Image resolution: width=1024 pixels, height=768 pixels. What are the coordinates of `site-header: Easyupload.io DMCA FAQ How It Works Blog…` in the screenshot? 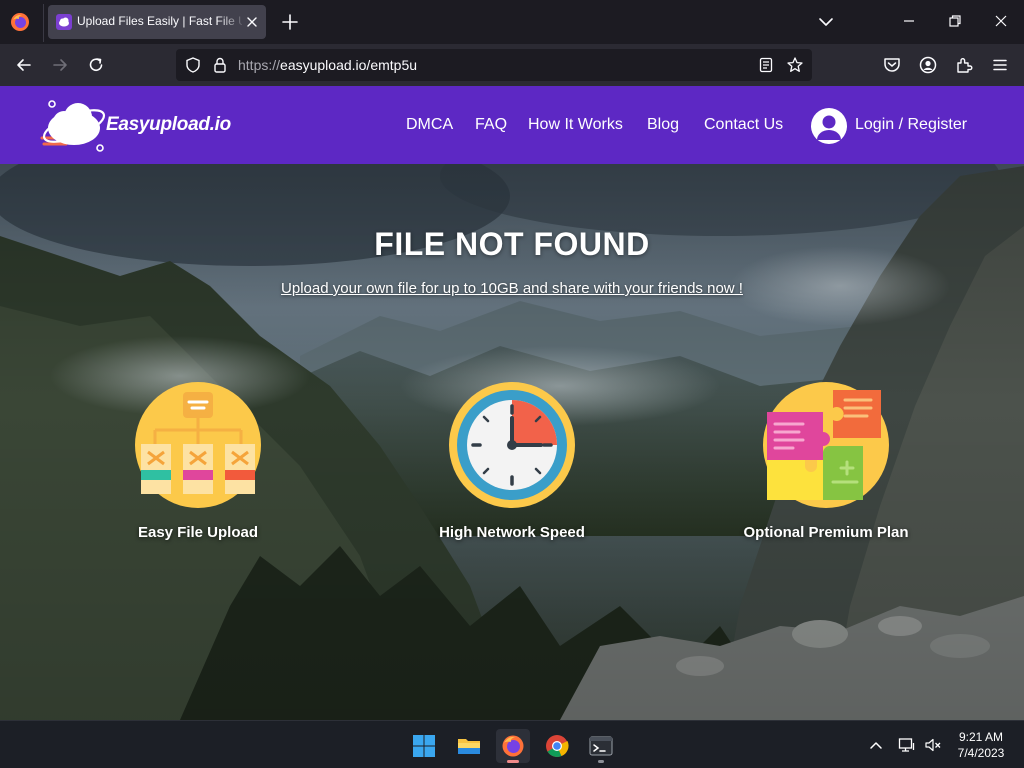 It's located at (512, 125).